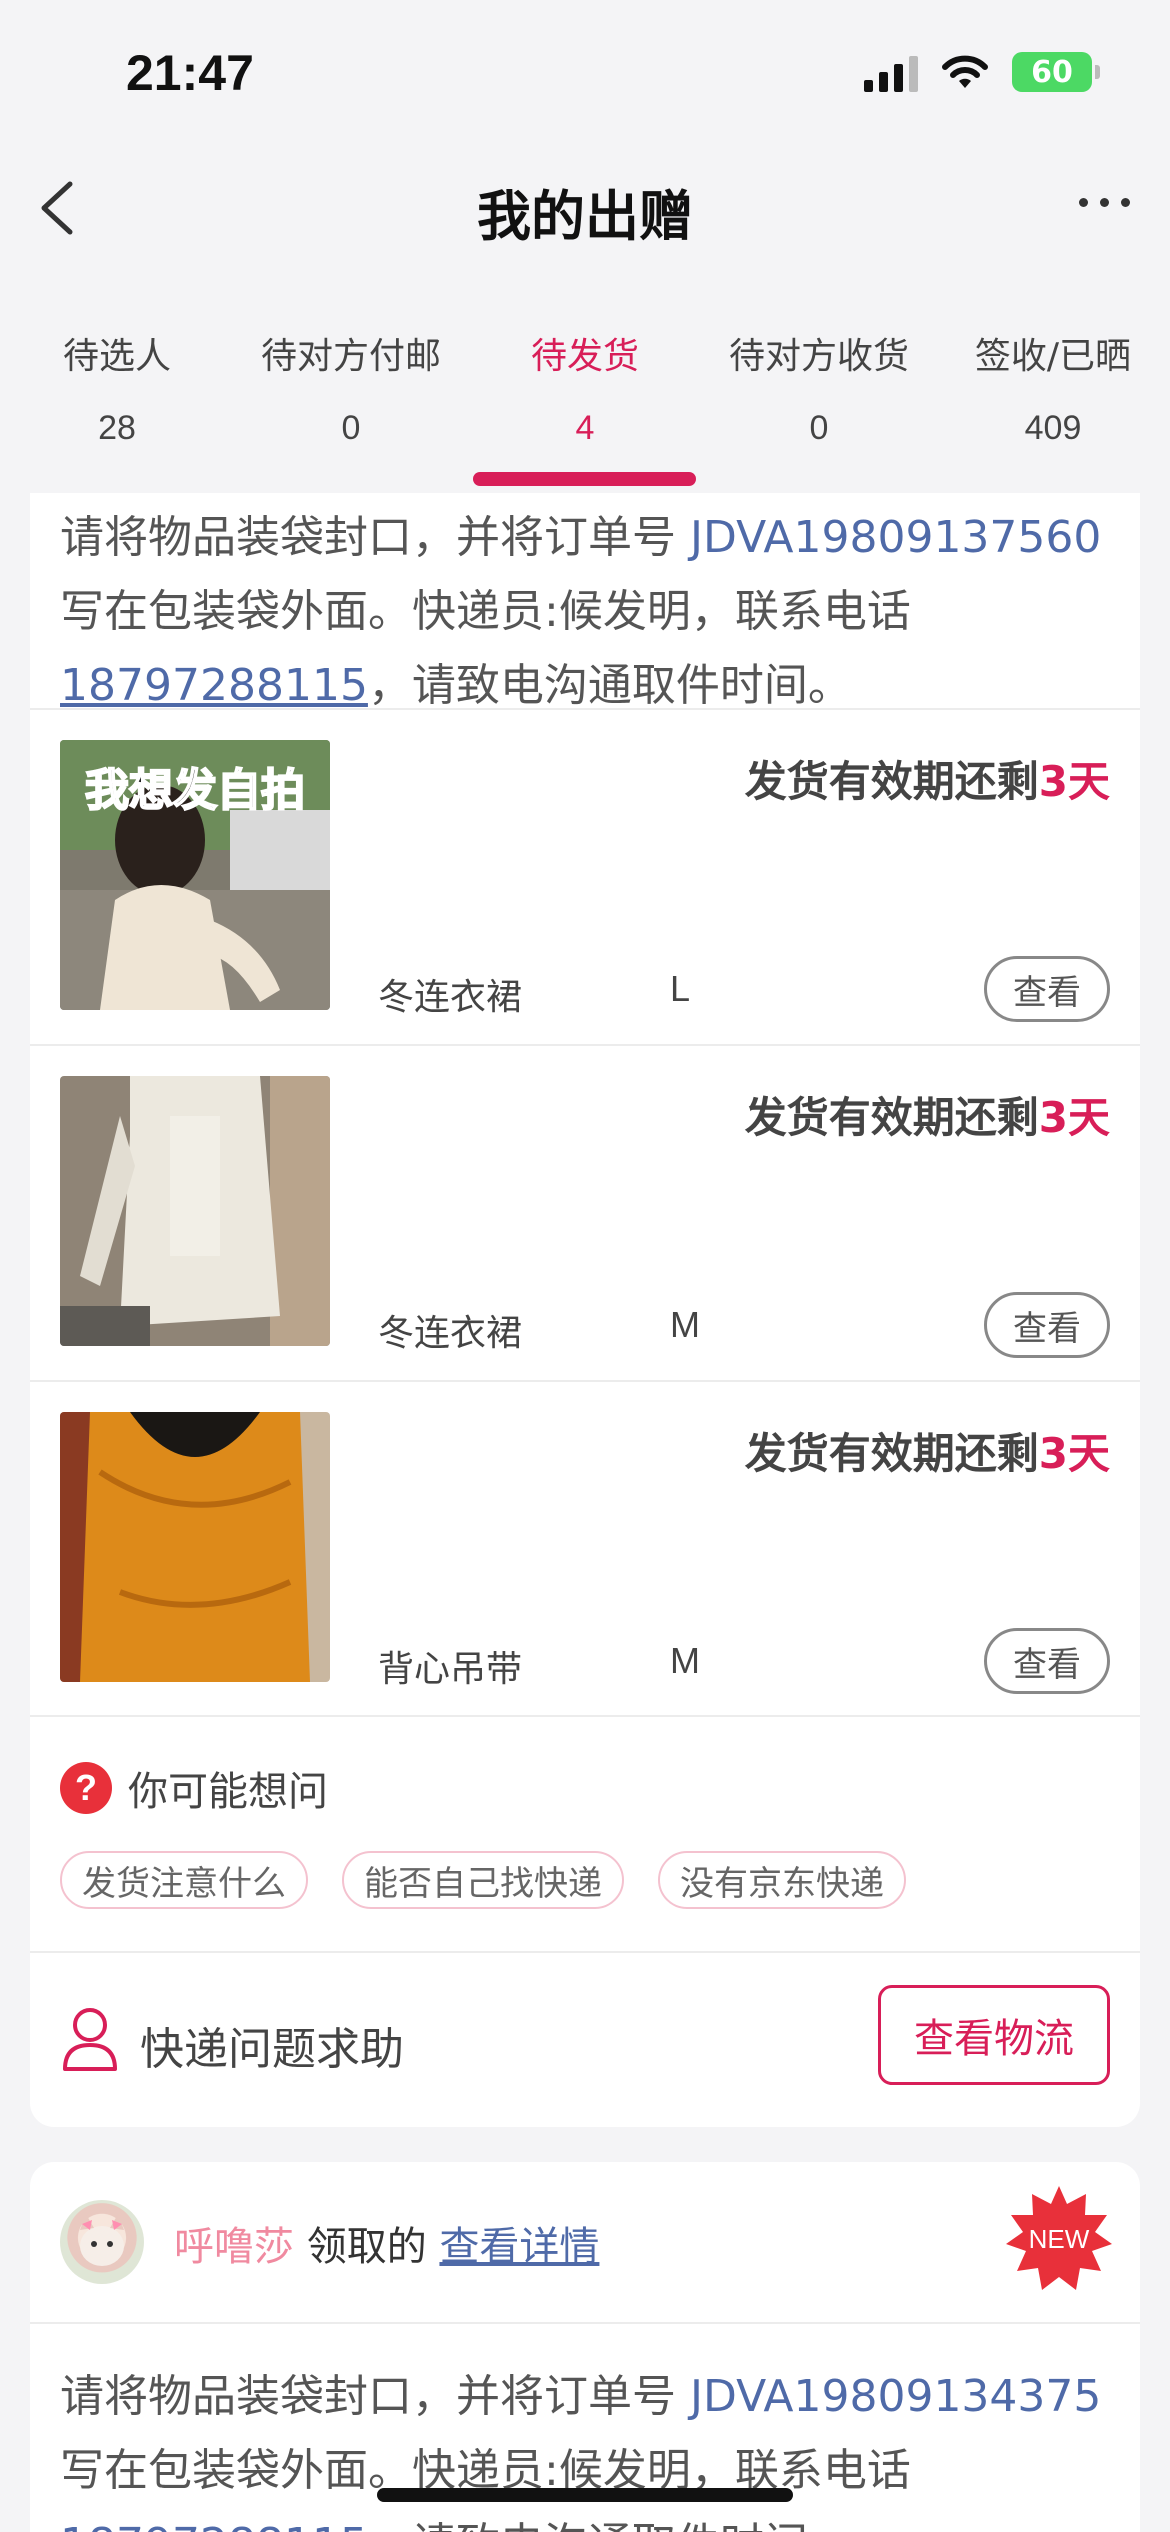 This screenshot has width=1170, height=2532. I want to click on faq-tag: 能否自己找快递, so click(483, 1880).